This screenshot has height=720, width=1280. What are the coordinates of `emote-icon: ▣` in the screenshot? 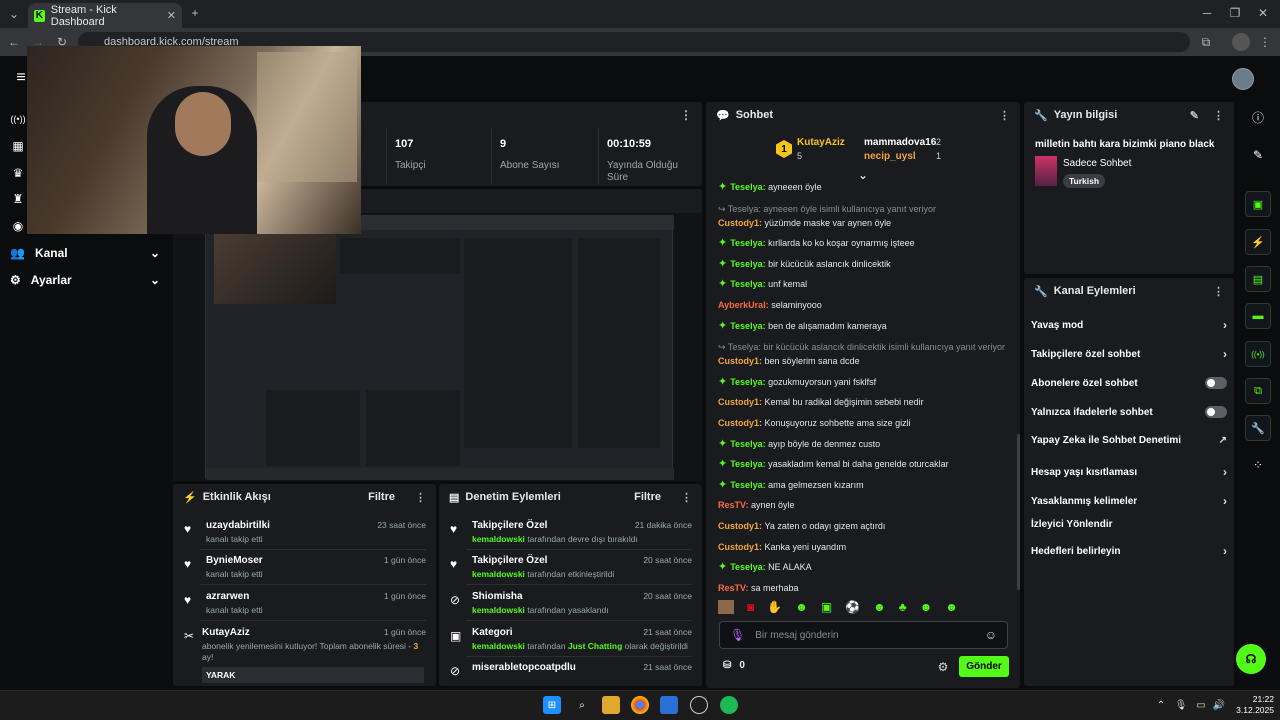 It's located at (826, 607).